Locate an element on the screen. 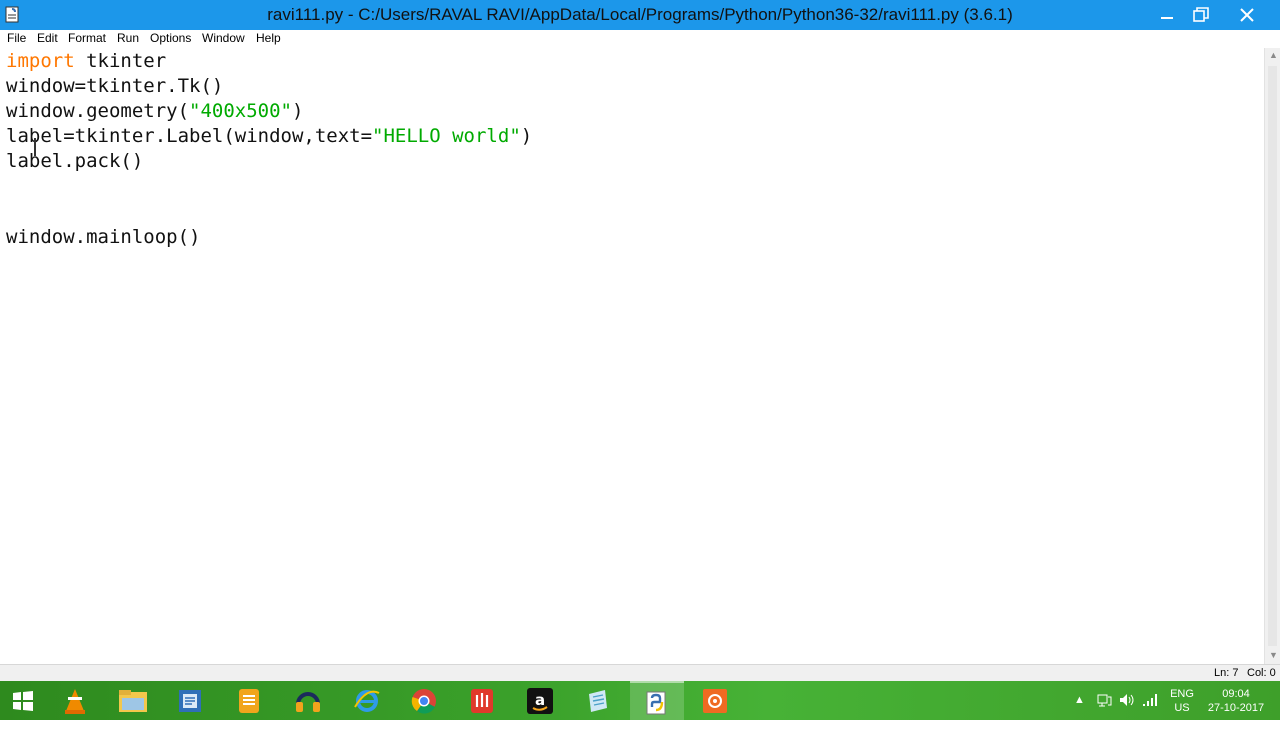 The height and width of the screenshot is (733, 1280). taskbar-notepad is located at coordinates (598, 700).